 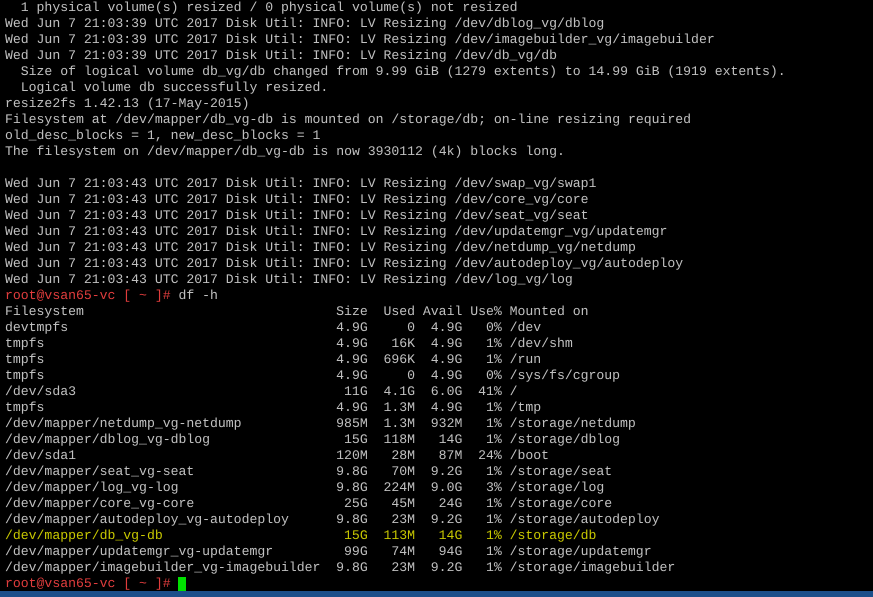 What do you see at coordinates (289, 280) in the screenshot?
I see `output-line: Wed Jun 7 21:03:43 UTC 2017 Disk Util: INFO: LV Resizing /dev/log_vg/log` at bounding box center [289, 280].